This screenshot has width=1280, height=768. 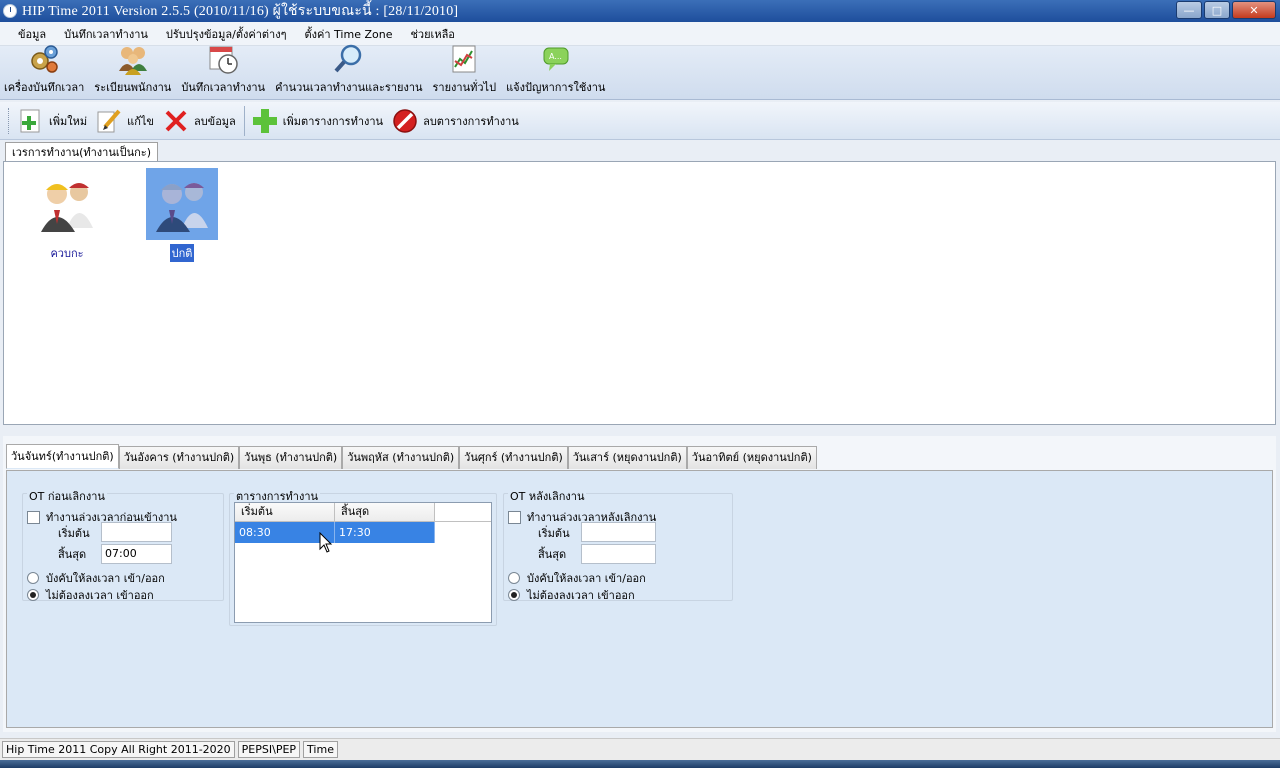 I want to click on delete-schedule-button: ลบตารางการทำงาน, so click(x=455, y=121).